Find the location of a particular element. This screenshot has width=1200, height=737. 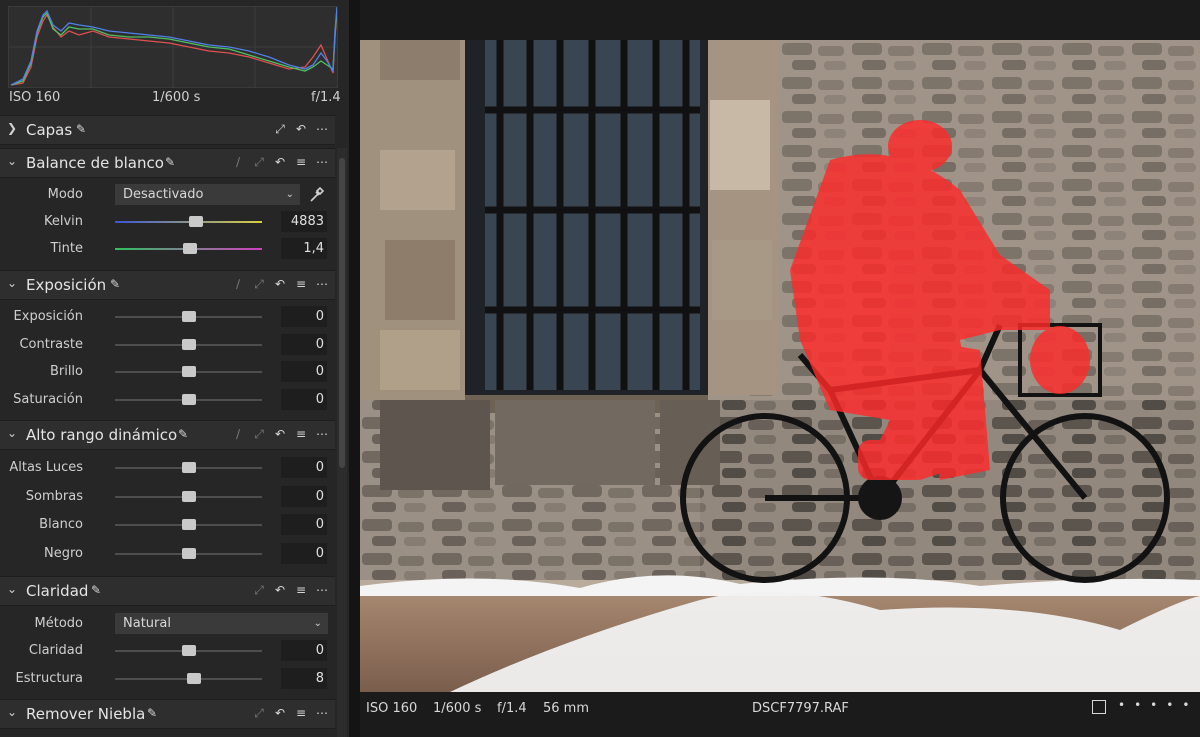

tint-label: Tinte is located at coordinates (67, 248).